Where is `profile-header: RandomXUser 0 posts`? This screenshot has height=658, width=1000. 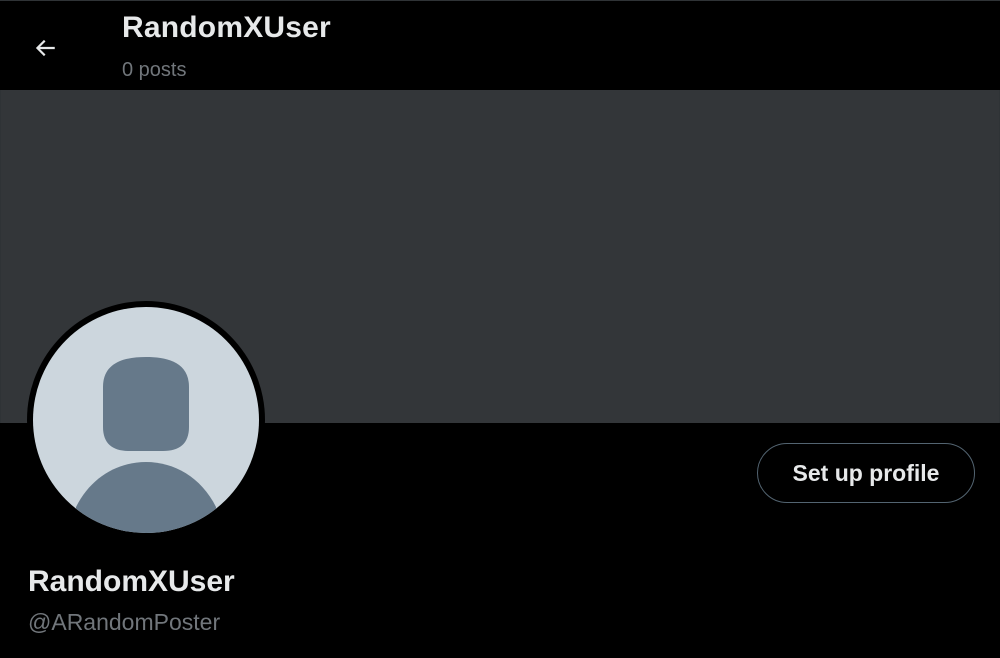 profile-header: RandomXUser 0 posts is located at coordinates (500, 45).